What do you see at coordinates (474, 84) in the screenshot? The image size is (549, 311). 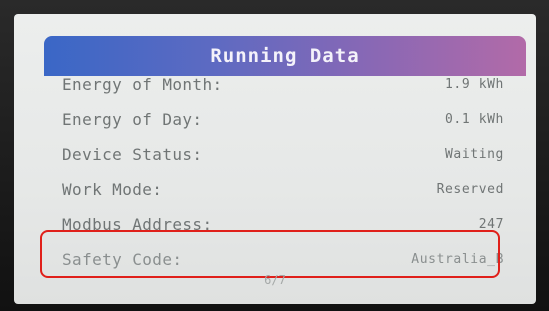 I see `row-value: 1.9 kWh` at bounding box center [474, 84].